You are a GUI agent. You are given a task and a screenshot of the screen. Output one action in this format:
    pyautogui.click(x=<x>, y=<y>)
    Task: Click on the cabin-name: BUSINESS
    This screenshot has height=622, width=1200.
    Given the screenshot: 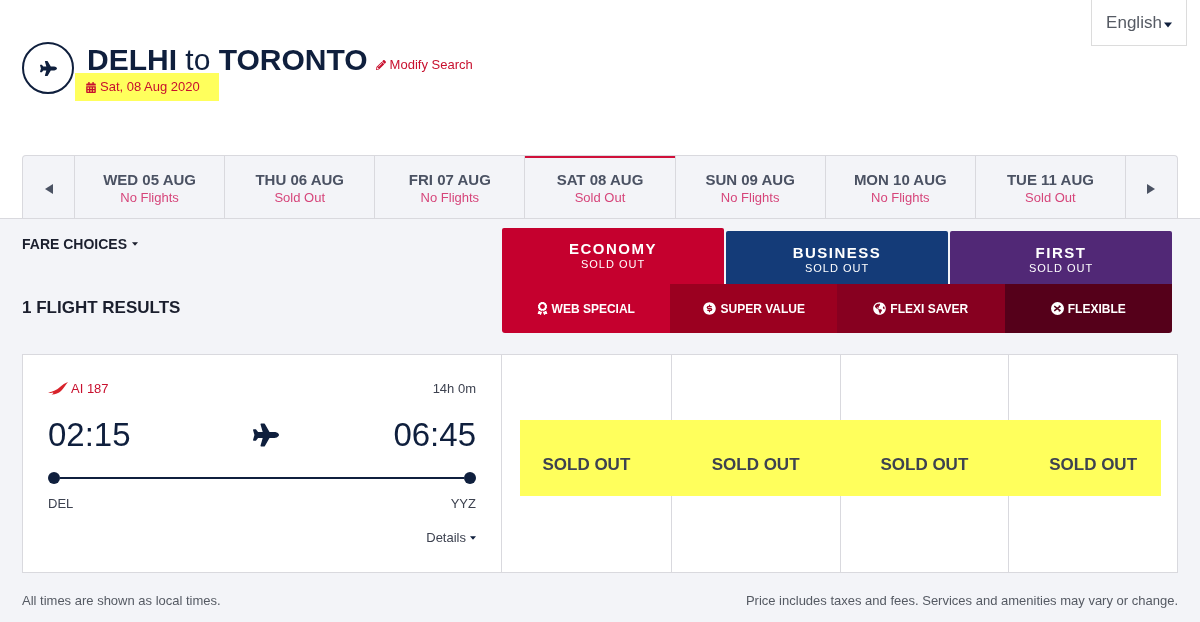 What is the action you would take?
    pyautogui.click(x=837, y=252)
    